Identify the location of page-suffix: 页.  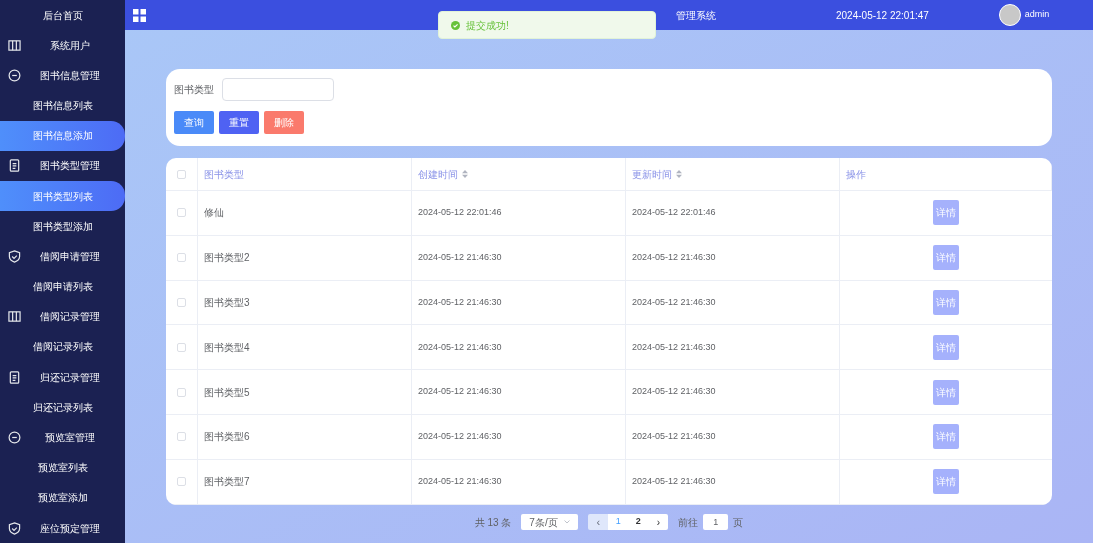
(738, 522).